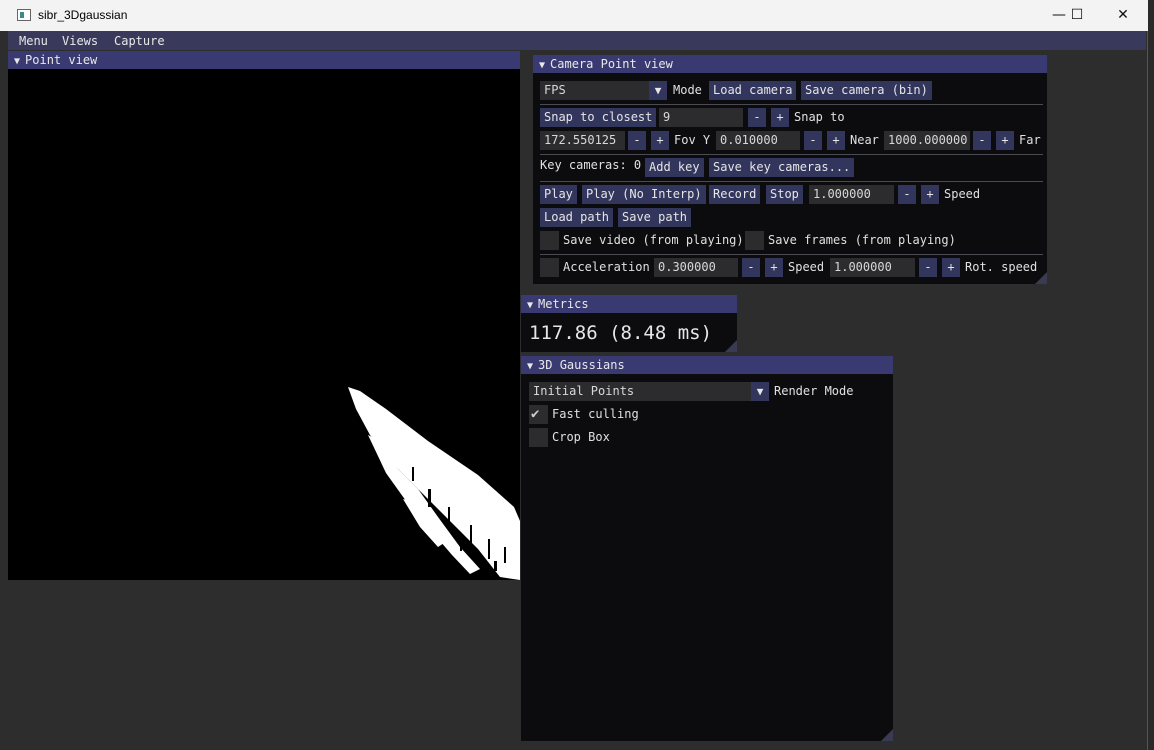  What do you see at coordinates (558, 194) in the screenshot?
I see `play-button: Play` at bounding box center [558, 194].